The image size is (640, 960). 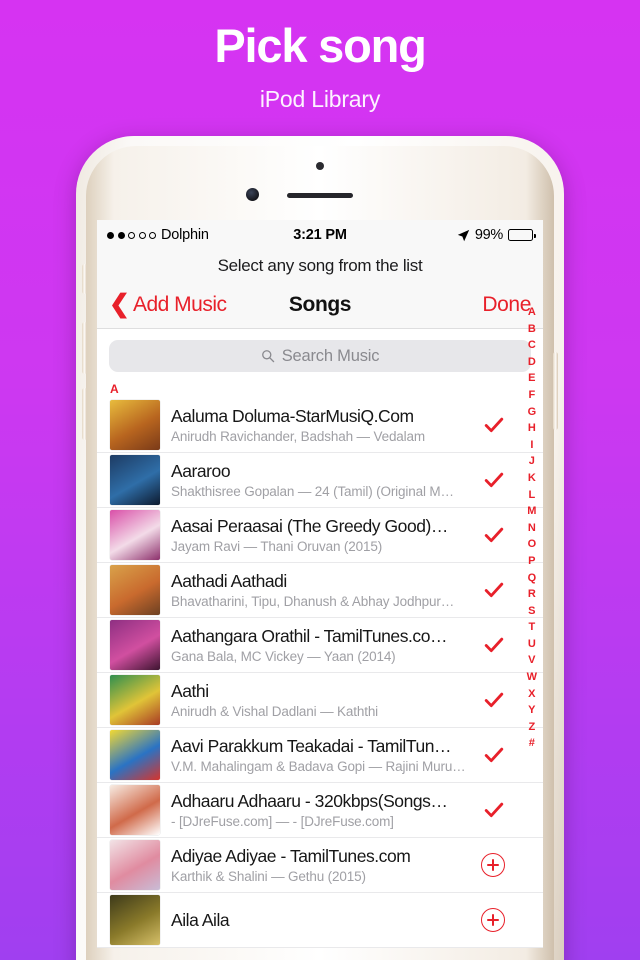 I want to click on carrier-label: Dolphin, so click(x=185, y=235).